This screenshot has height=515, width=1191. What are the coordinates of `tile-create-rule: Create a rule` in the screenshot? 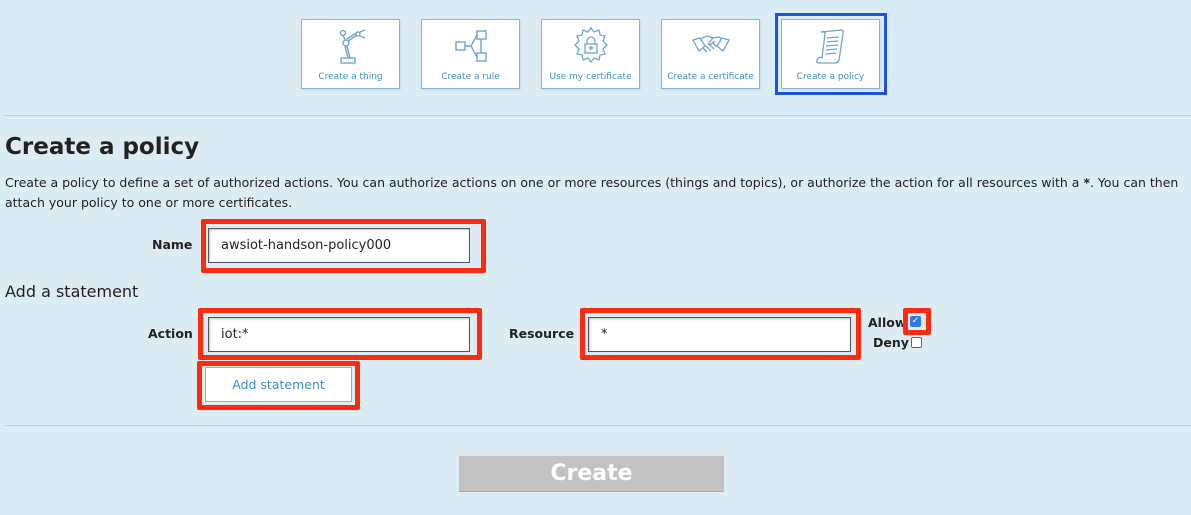 It's located at (470, 54).